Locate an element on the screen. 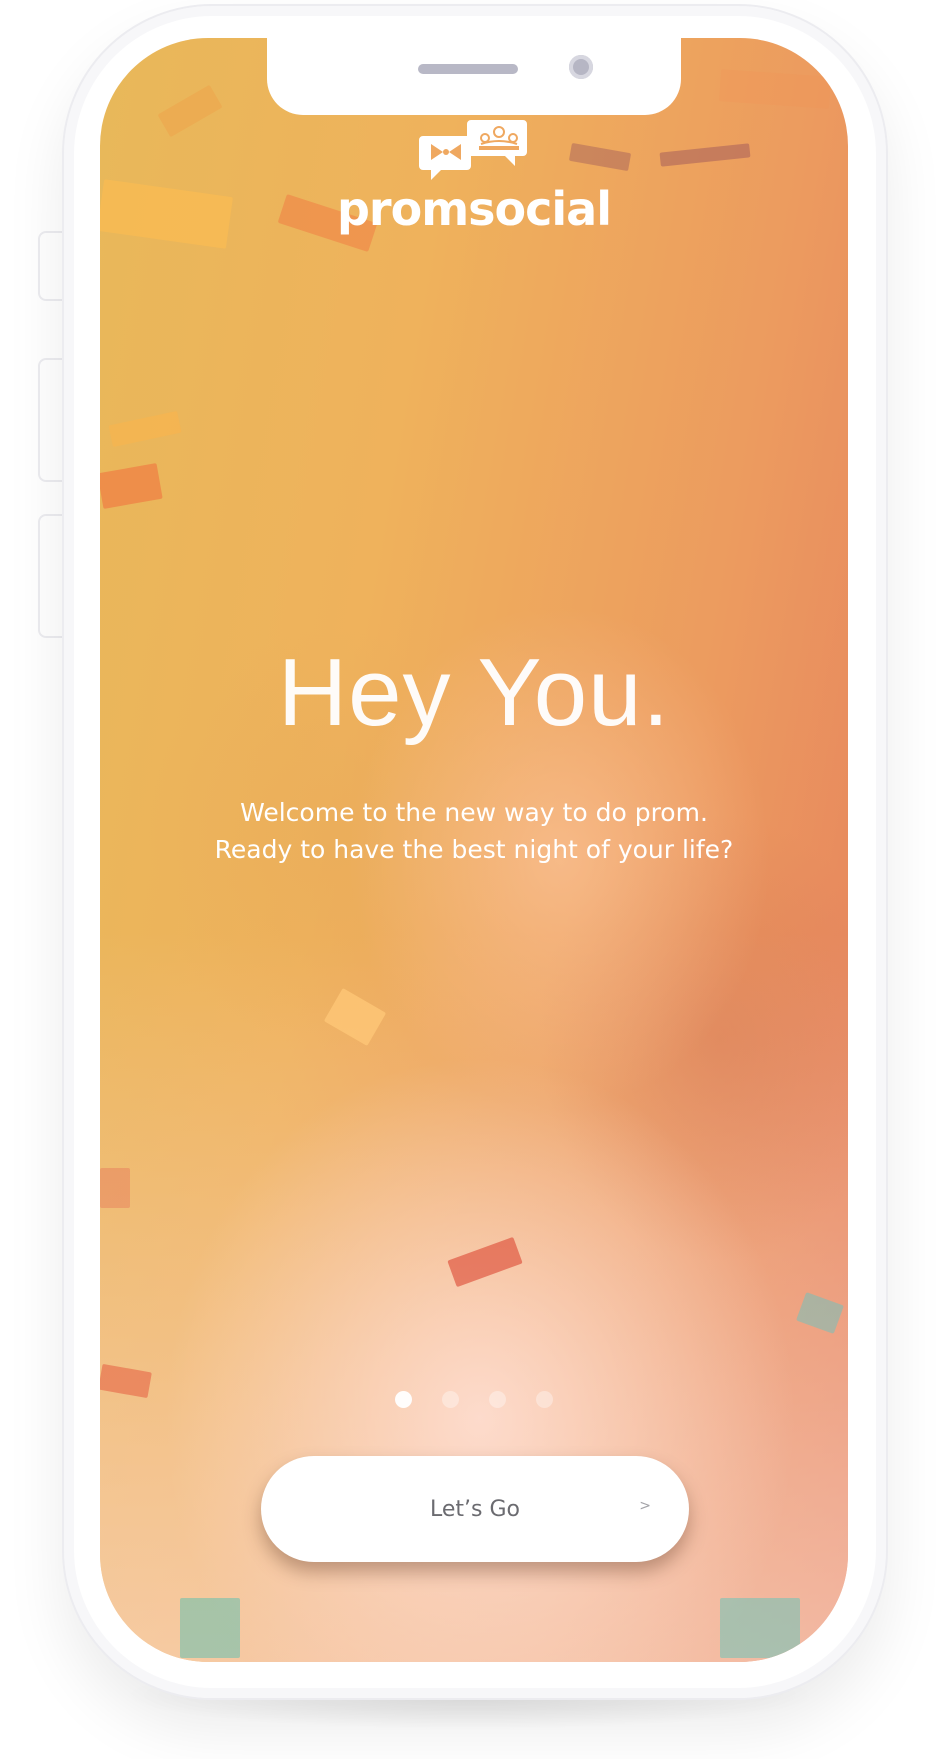 The width and height of the screenshot is (941, 1759). lets-go-button: Let’s Go > is located at coordinates (475, 1509).